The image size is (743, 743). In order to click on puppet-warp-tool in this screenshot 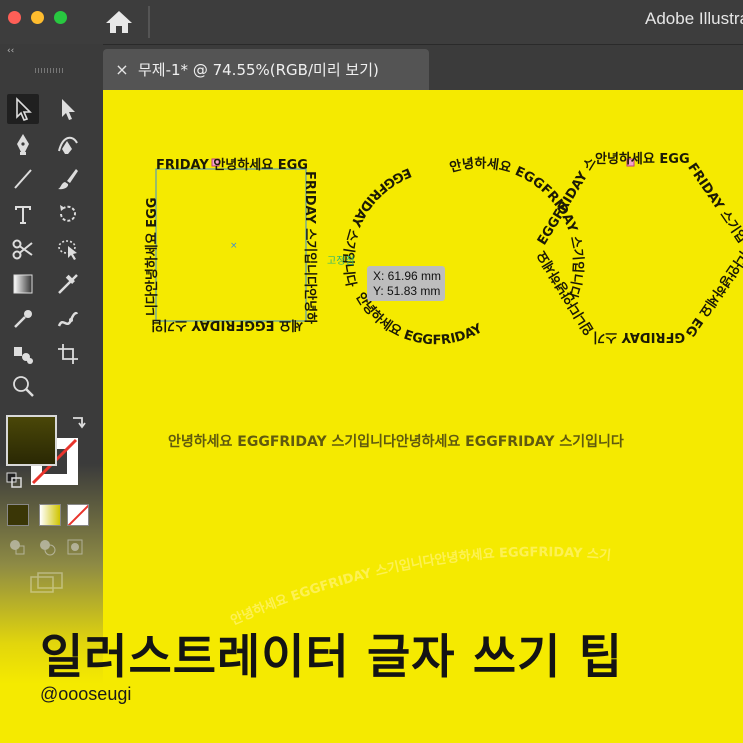, I will do `click(68, 319)`.